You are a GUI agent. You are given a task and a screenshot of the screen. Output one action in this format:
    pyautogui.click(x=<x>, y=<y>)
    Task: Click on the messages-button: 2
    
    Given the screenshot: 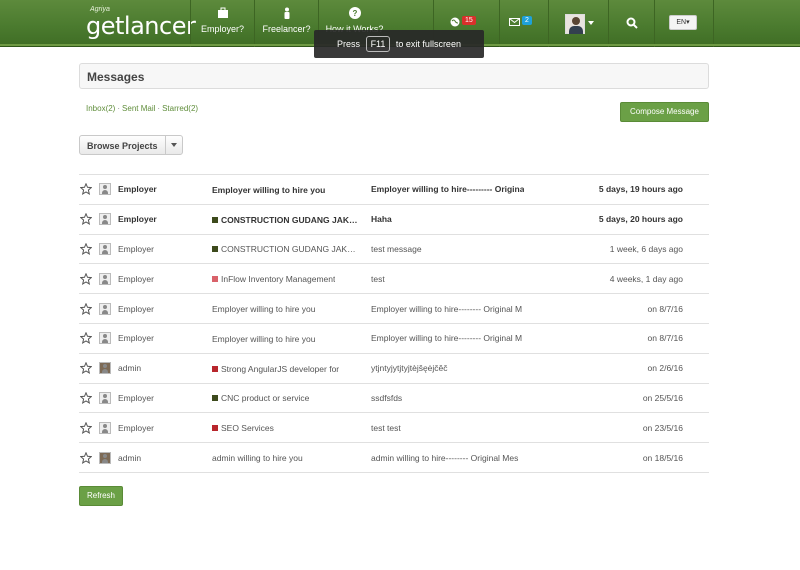 What is the action you would take?
    pyautogui.click(x=523, y=23)
    